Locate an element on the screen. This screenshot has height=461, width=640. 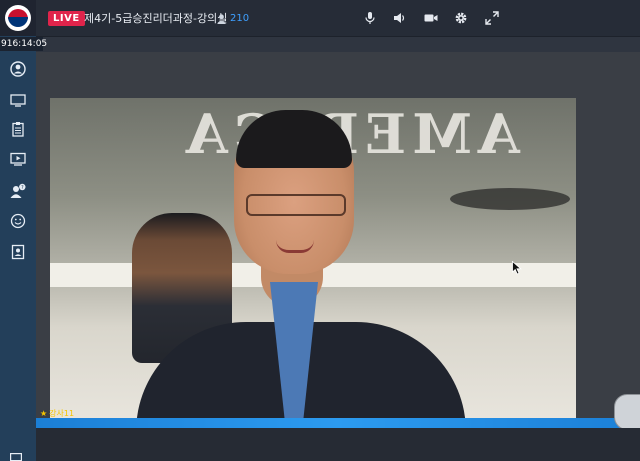
sidebar-item-screen is located at coordinates (18, 100).